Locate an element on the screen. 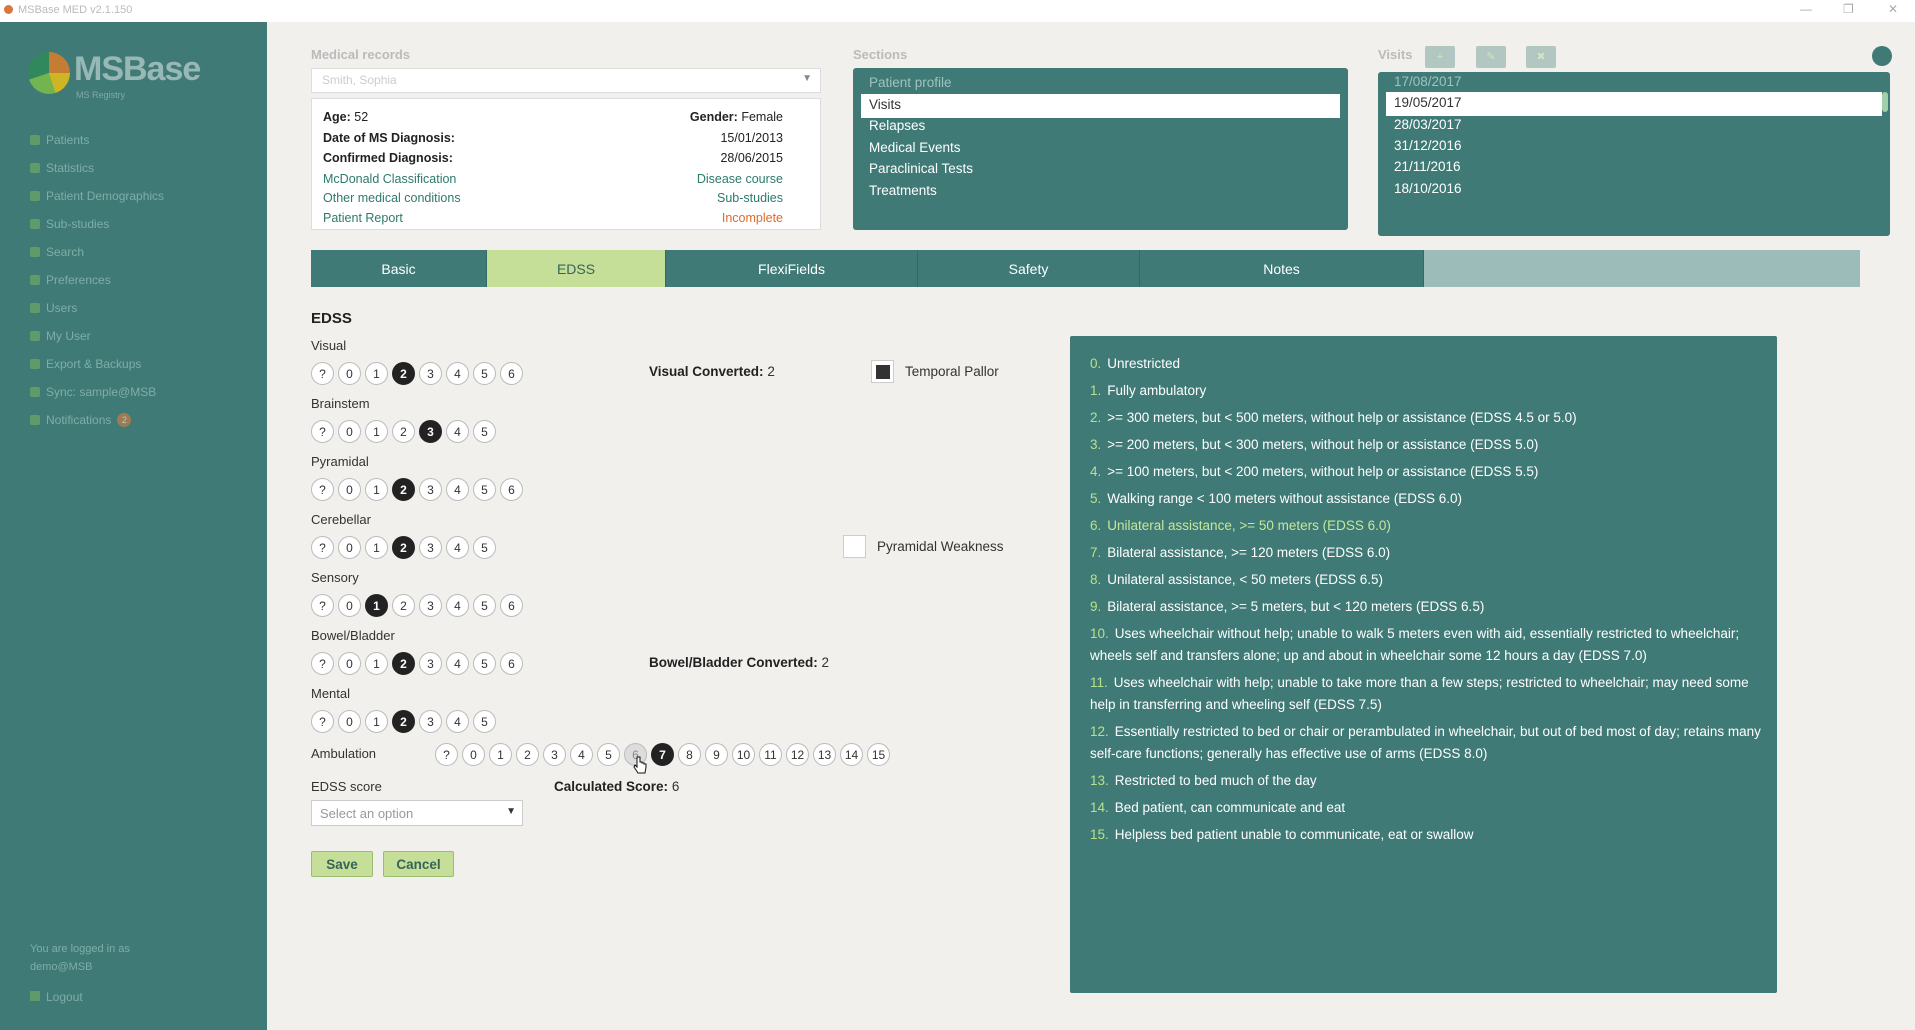 This screenshot has height=1030, width=1915. cerebellar-option: 3 is located at coordinates (430, 547).